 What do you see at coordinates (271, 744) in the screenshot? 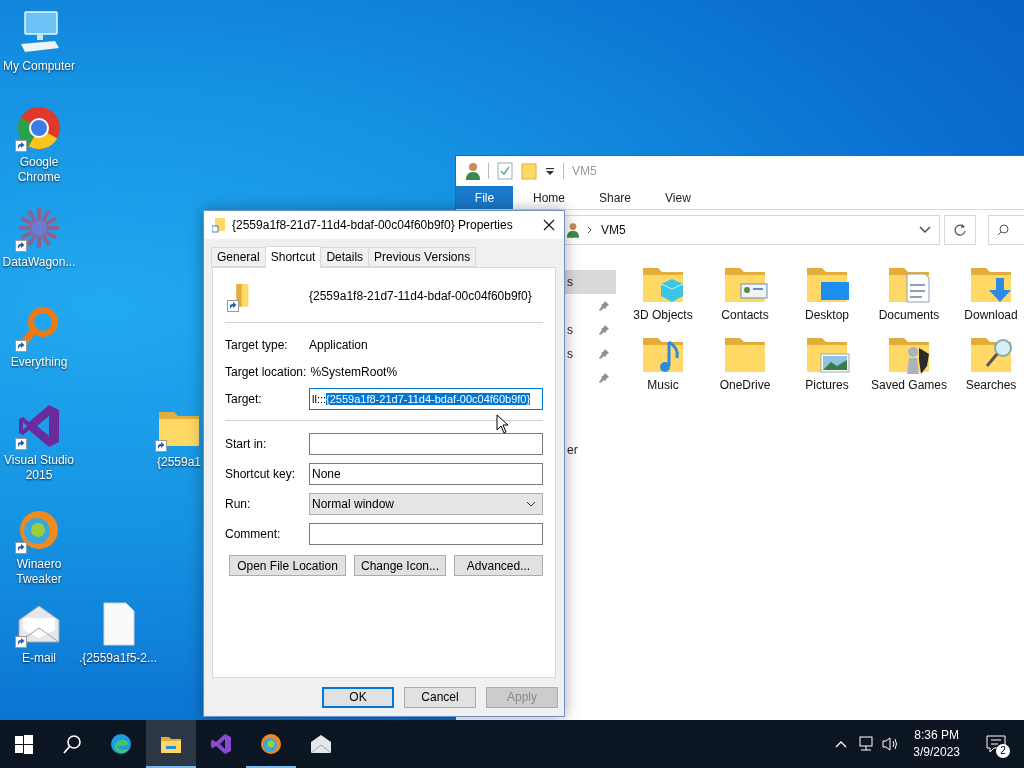
I see `swirl-icon` at bounding box center [271, 744].